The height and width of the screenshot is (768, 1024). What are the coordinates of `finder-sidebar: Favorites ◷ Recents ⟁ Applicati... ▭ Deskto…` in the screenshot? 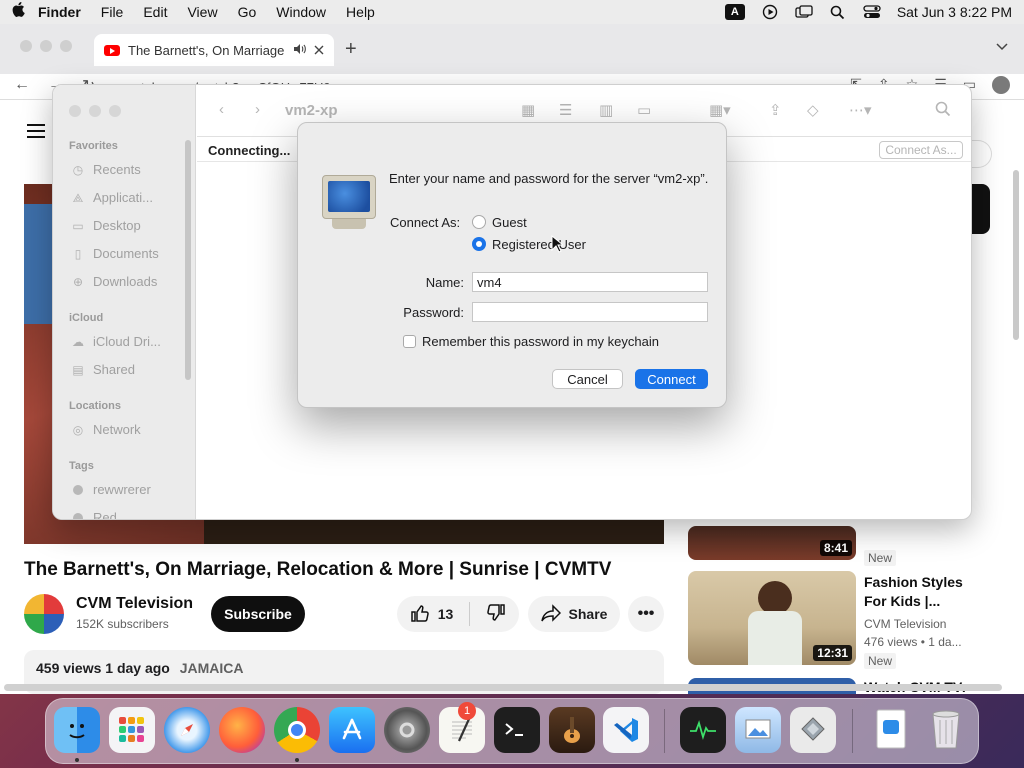 It's located at (124, 302).